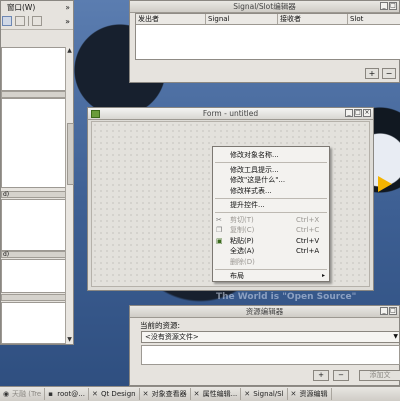  Describe the element at coordinates (286, 297) in the screenshot. I see `wallpaper-slogan: The World is "Open Source"` at that location.